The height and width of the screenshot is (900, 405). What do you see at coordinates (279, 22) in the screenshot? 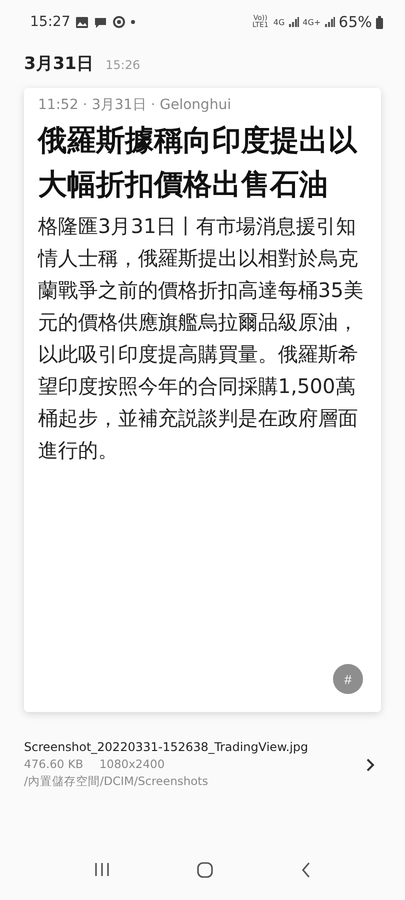
I see `network-label: 4G` at bounding box center [279, 22].